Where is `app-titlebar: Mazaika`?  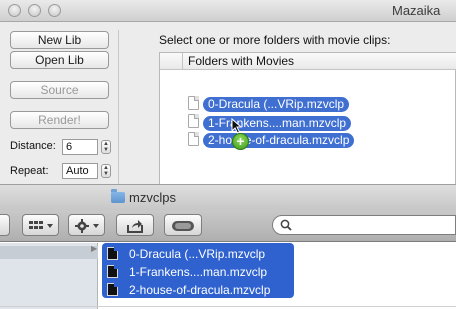
app-titlebar: Mazaika is located at coordinates (228, 11).